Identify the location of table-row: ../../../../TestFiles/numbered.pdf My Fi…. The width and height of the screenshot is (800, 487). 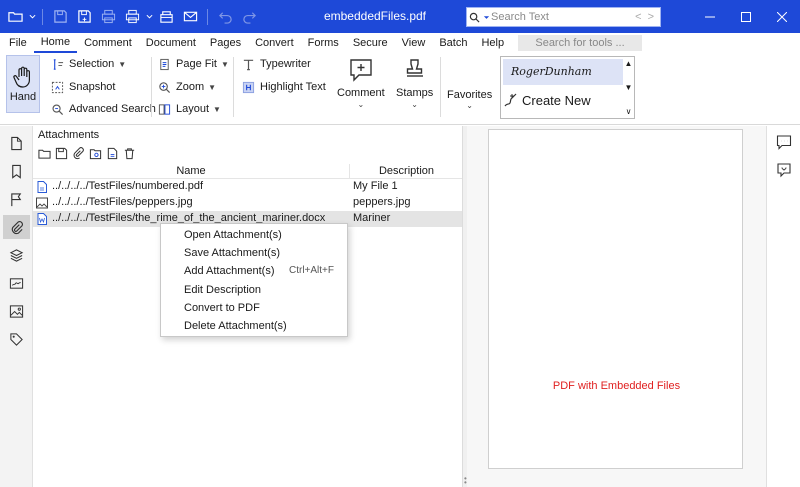
(247, 187).